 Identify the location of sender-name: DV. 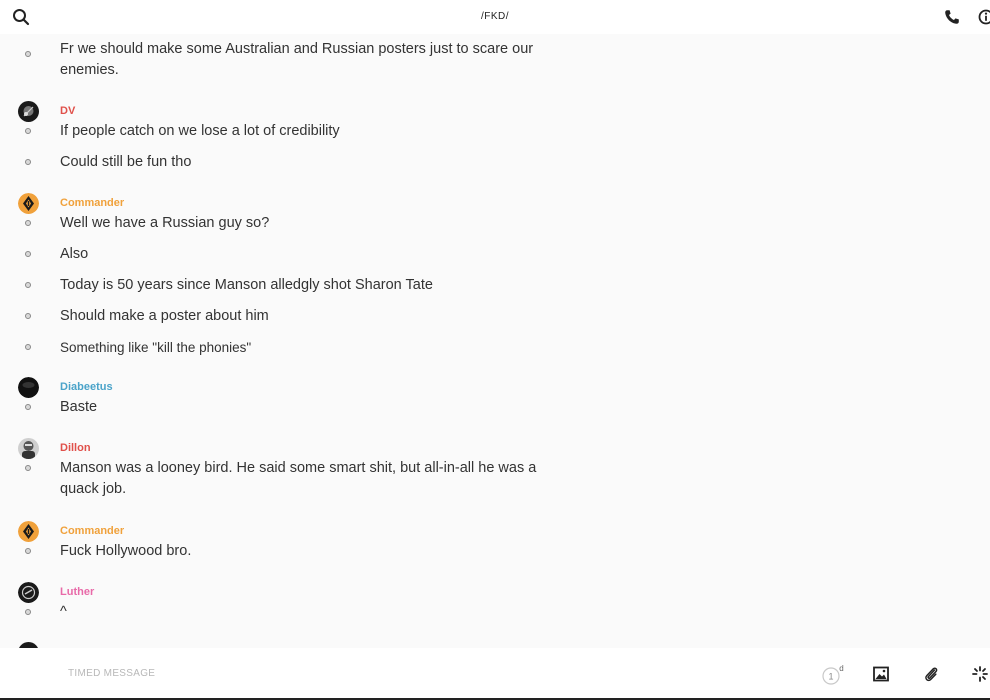
(67, 111).